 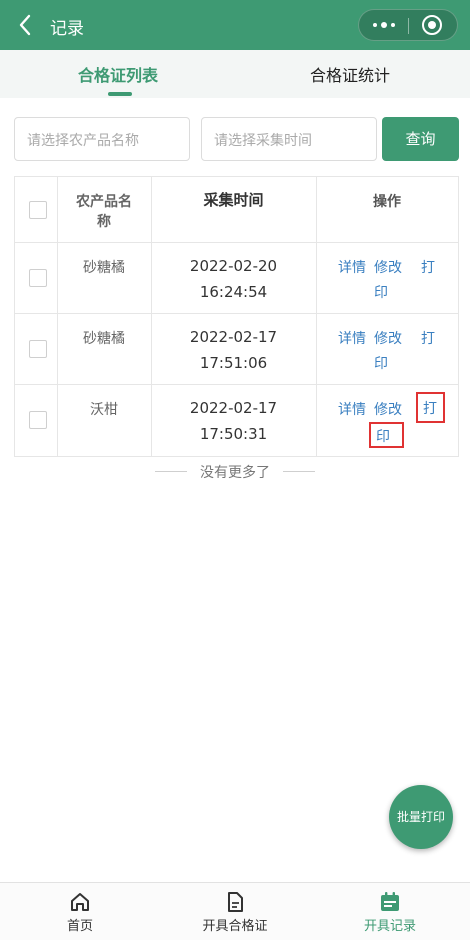 I want to click on header-product-name: 农产品名 称, so click(x=104, y=211).